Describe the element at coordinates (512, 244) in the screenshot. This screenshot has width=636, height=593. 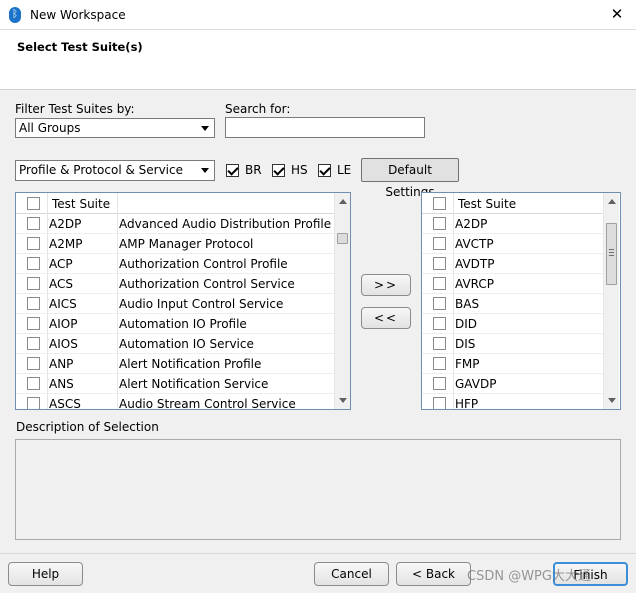
I see `table-row: AVCTP` at that location.